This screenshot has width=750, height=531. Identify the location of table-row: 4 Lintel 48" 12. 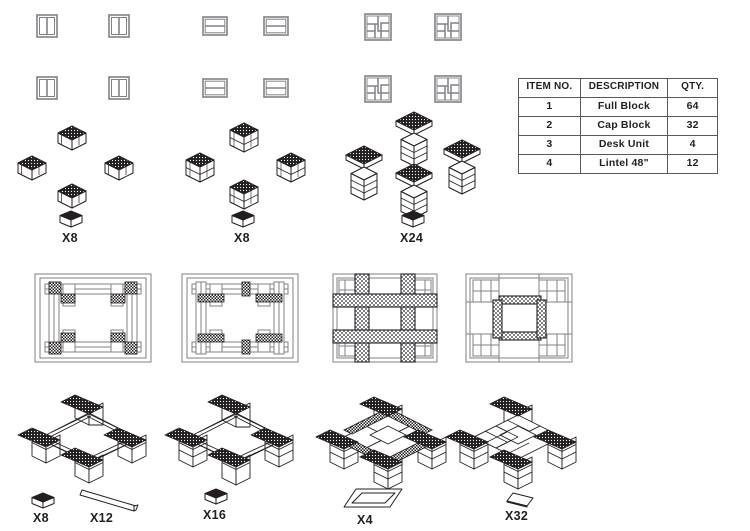
(618, 163).